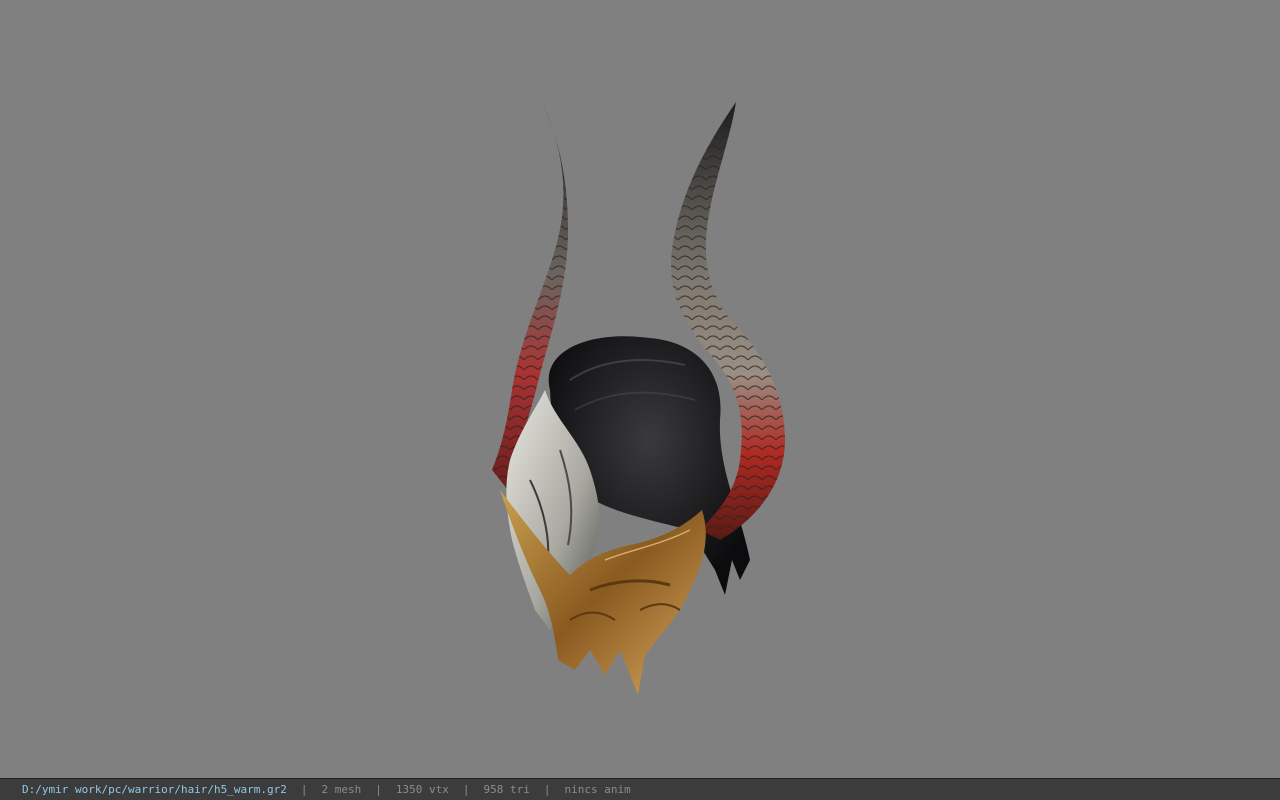  What do you see at coordinates (341, 789) in the screenshot?
I see `mesh-count: 2 mesh` at bounding box center [341, 789].